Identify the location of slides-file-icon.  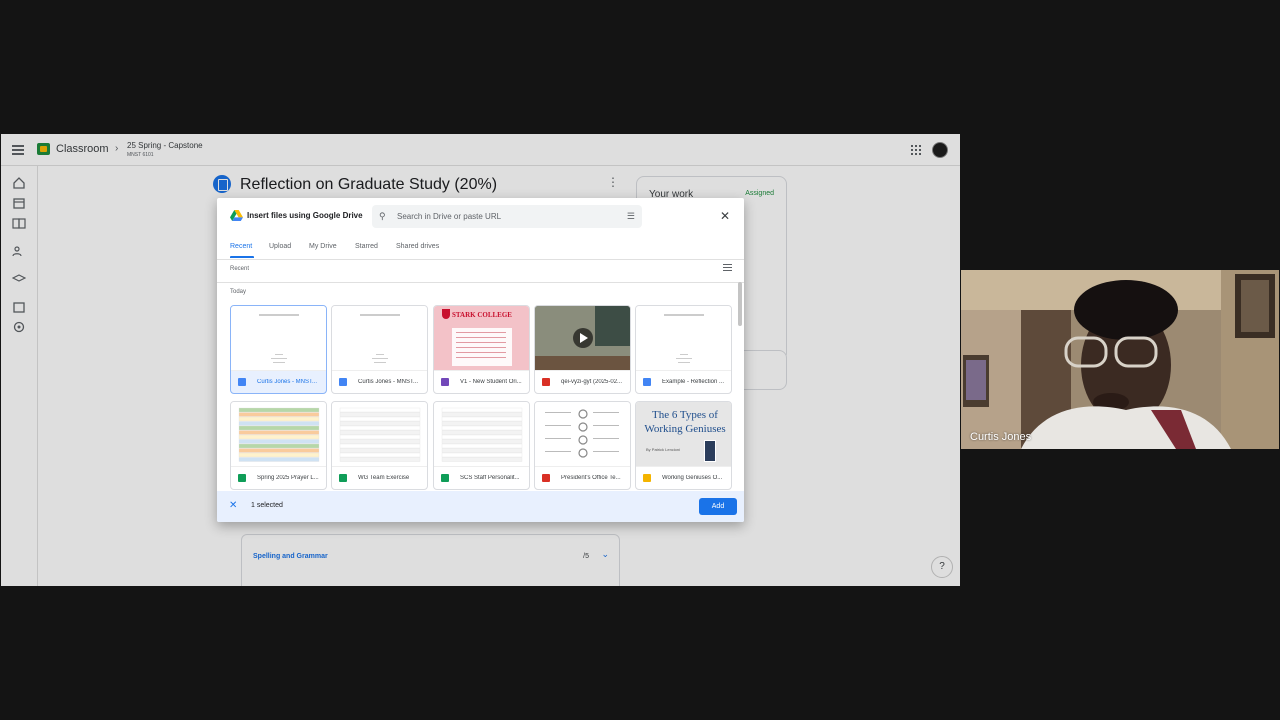
(647, 478).